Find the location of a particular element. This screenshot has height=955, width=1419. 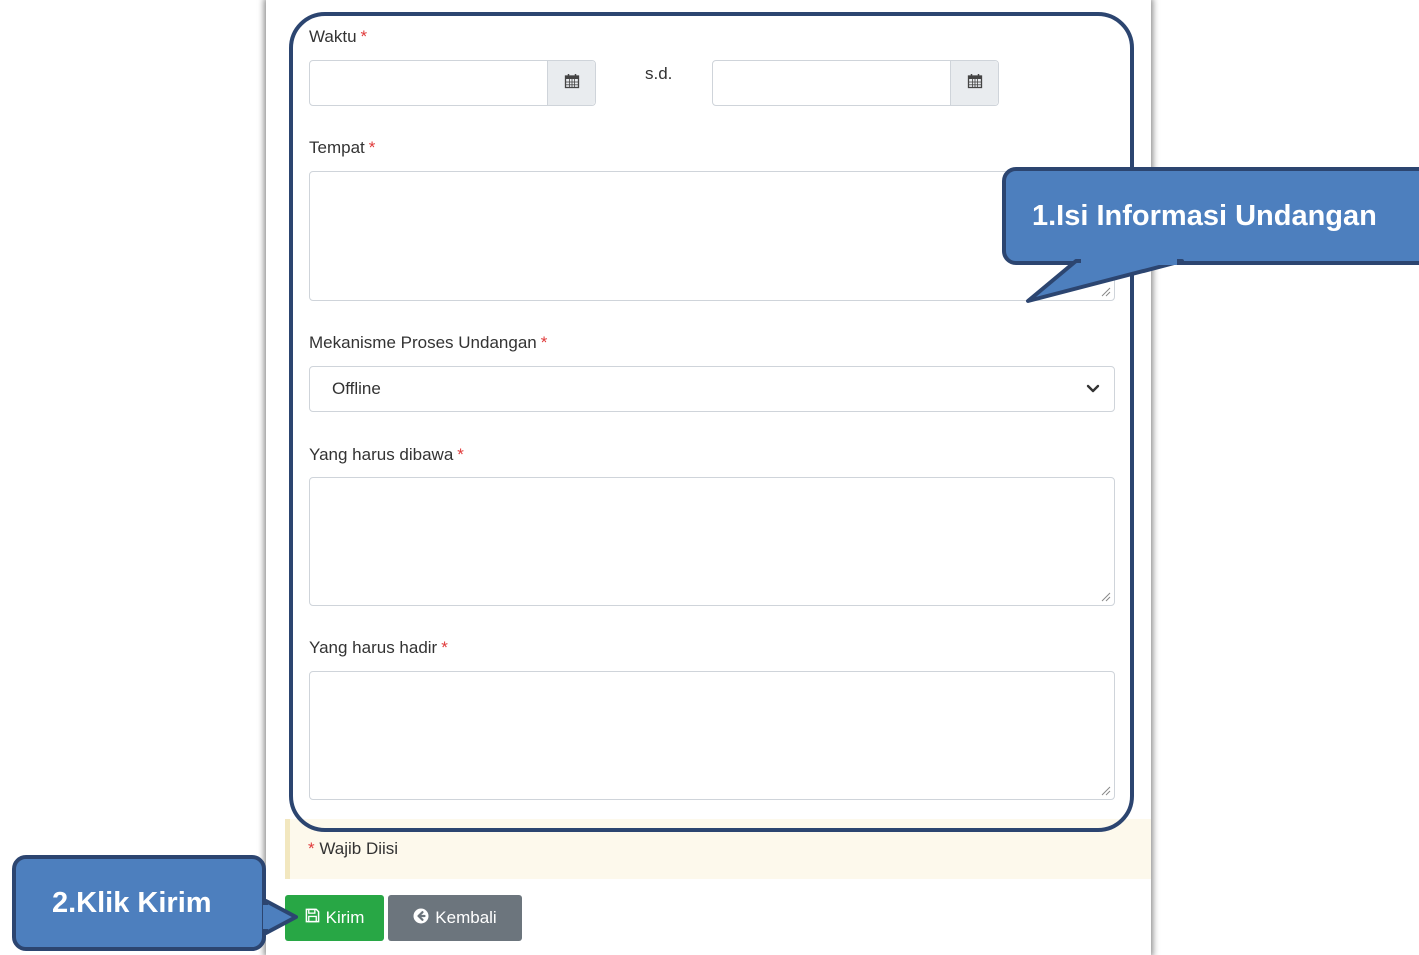

dibawa-label-text: Yang harus dibawa is located at coordinates (381, 454).